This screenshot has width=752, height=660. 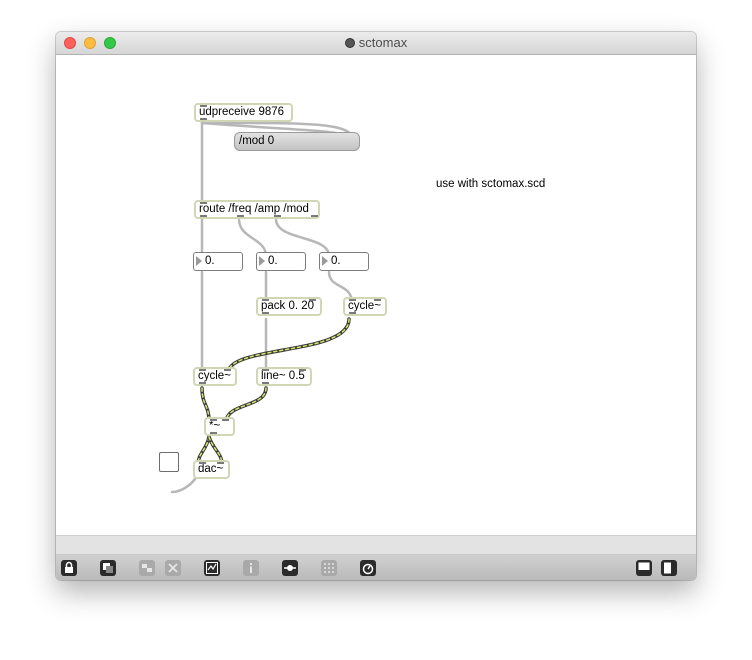 I want to click on inspector-icon, so click(x=251, y=568).